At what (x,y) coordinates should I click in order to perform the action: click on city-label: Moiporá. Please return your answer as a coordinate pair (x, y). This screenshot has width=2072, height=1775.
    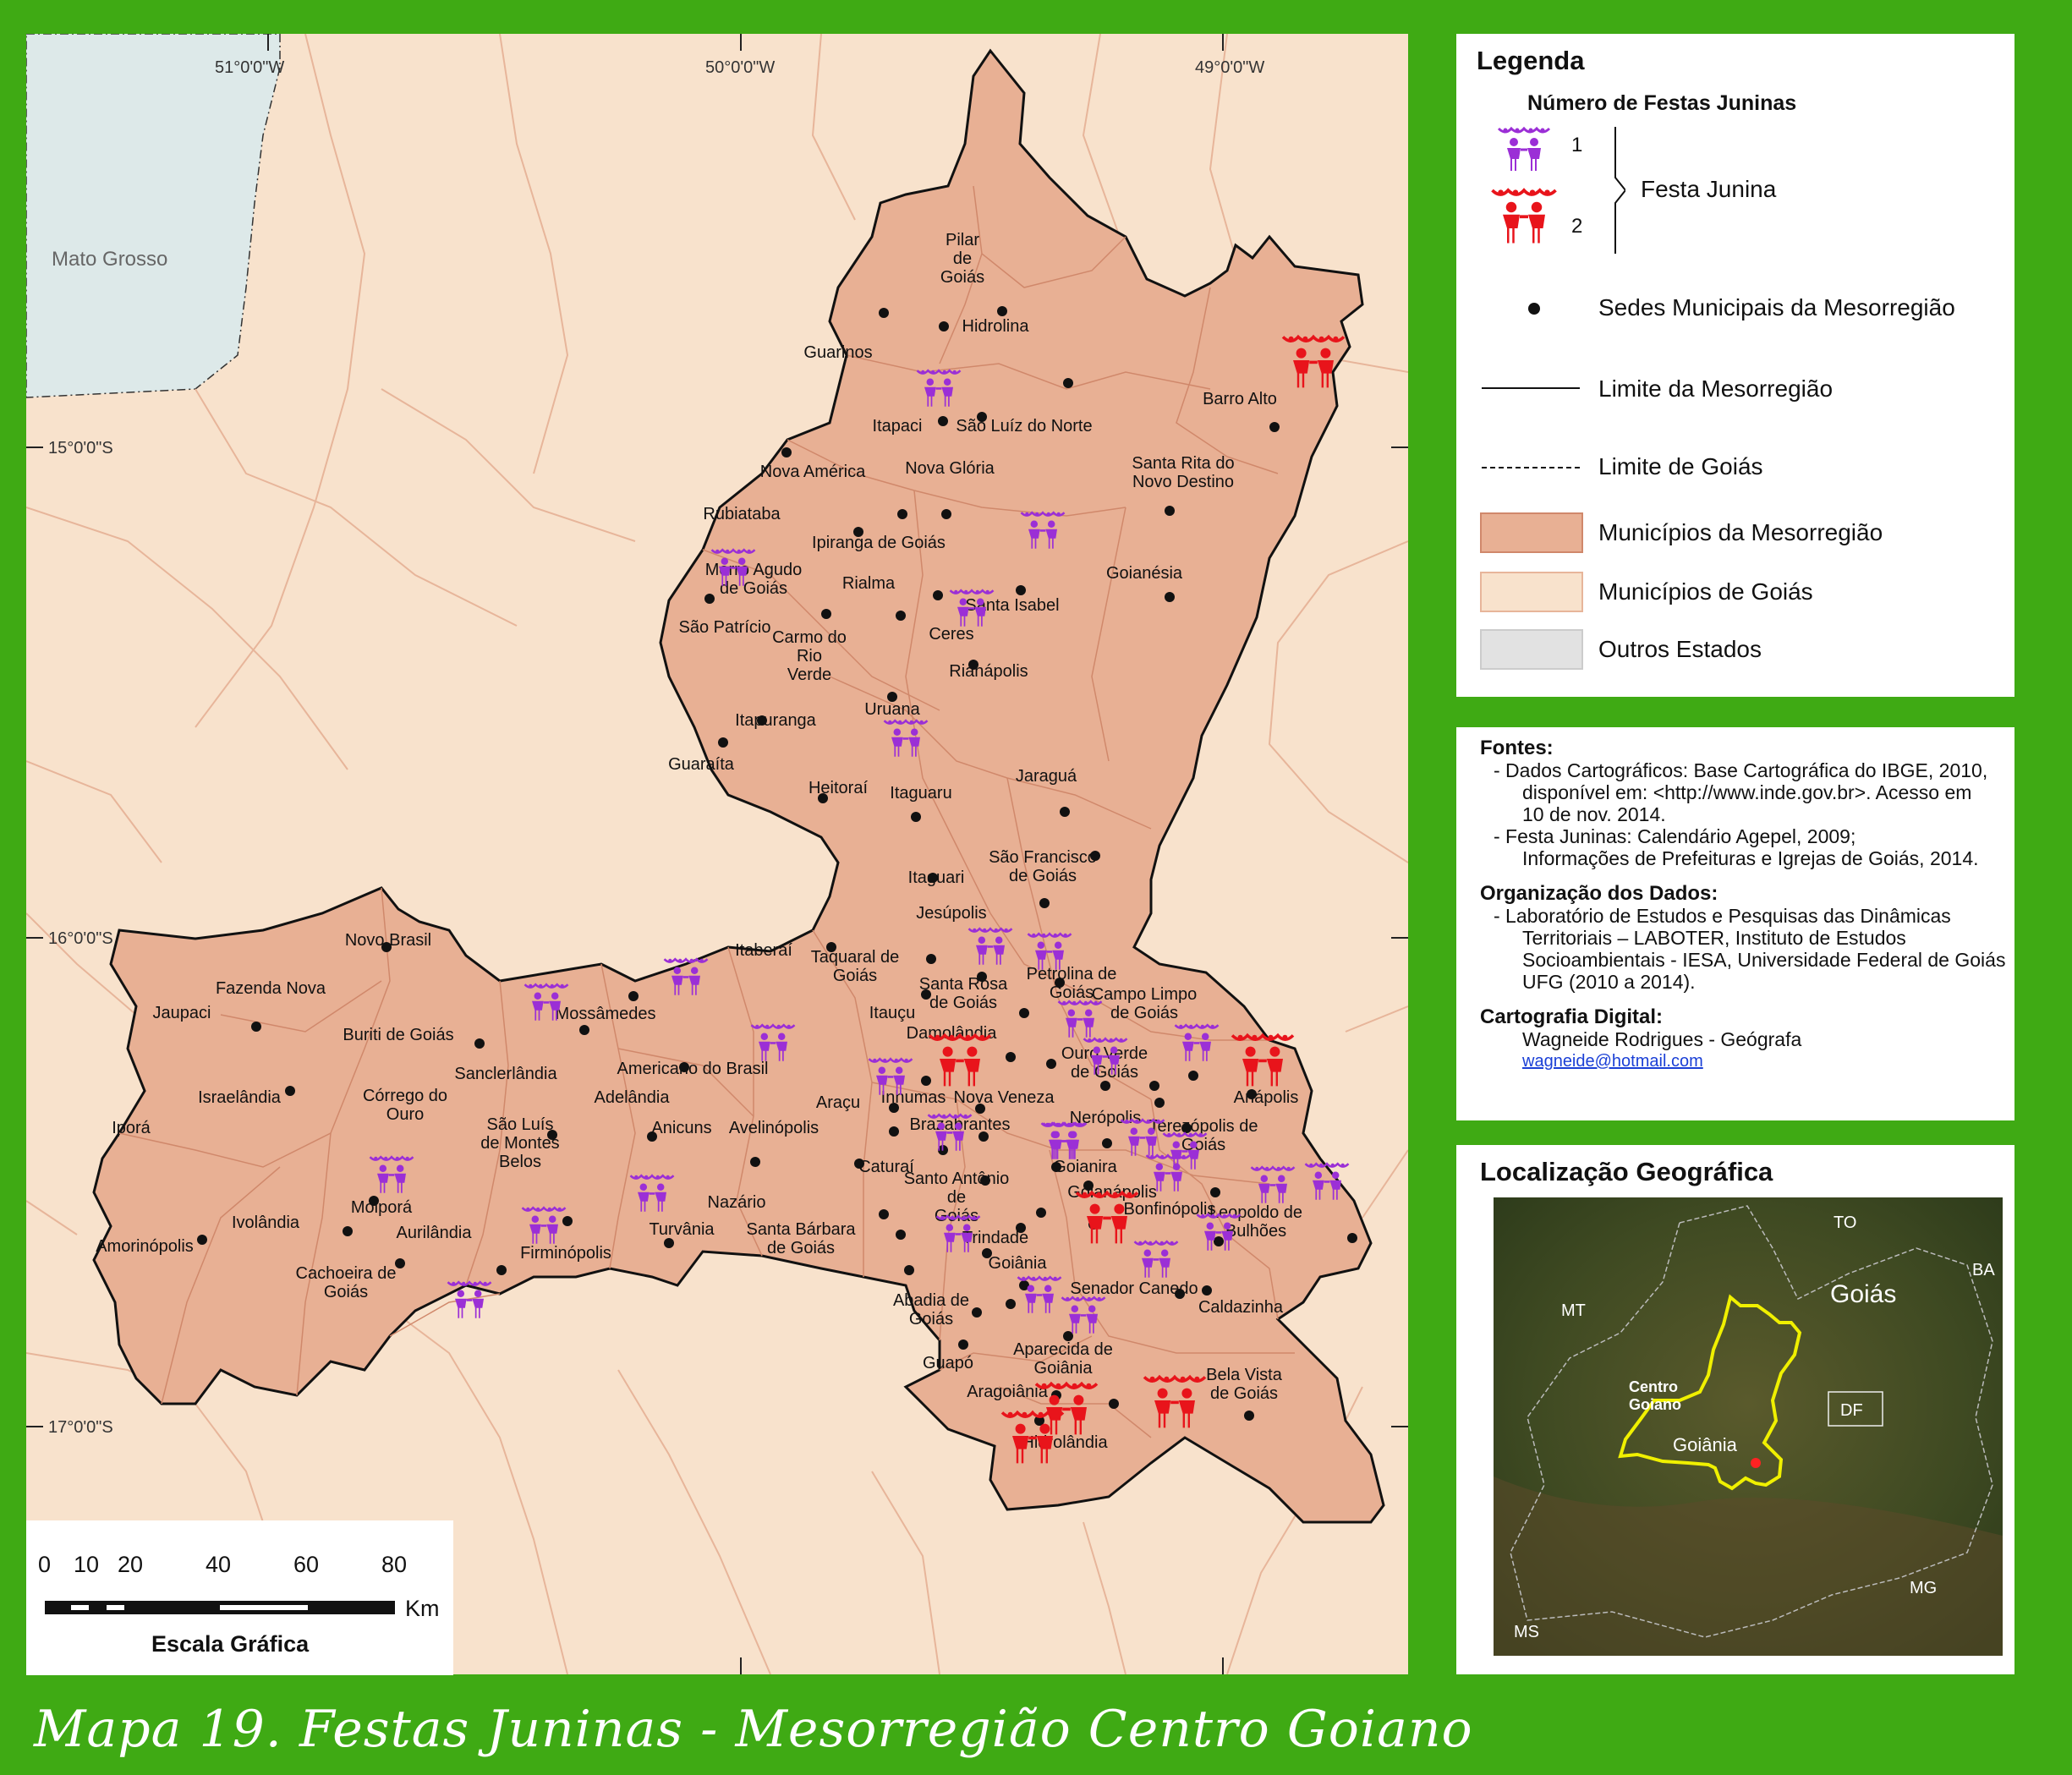
    Looking at the image, I should click on (382, 1207).